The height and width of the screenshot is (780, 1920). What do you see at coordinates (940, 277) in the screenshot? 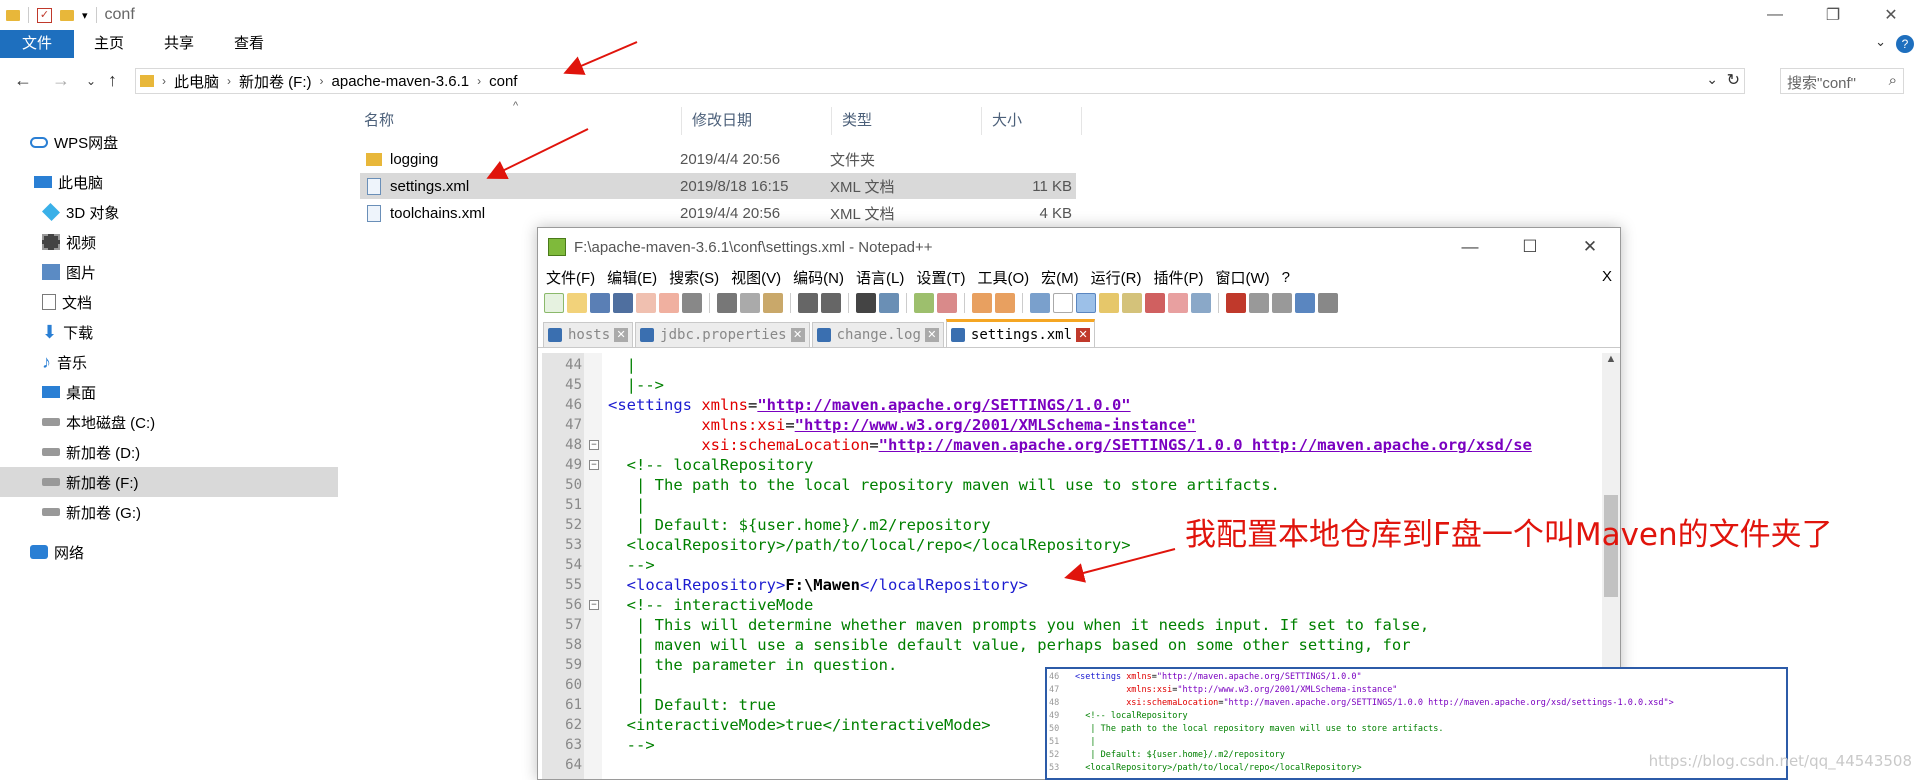
I see `menu-settings: 设置(T)` at bounding box center [940, 277].